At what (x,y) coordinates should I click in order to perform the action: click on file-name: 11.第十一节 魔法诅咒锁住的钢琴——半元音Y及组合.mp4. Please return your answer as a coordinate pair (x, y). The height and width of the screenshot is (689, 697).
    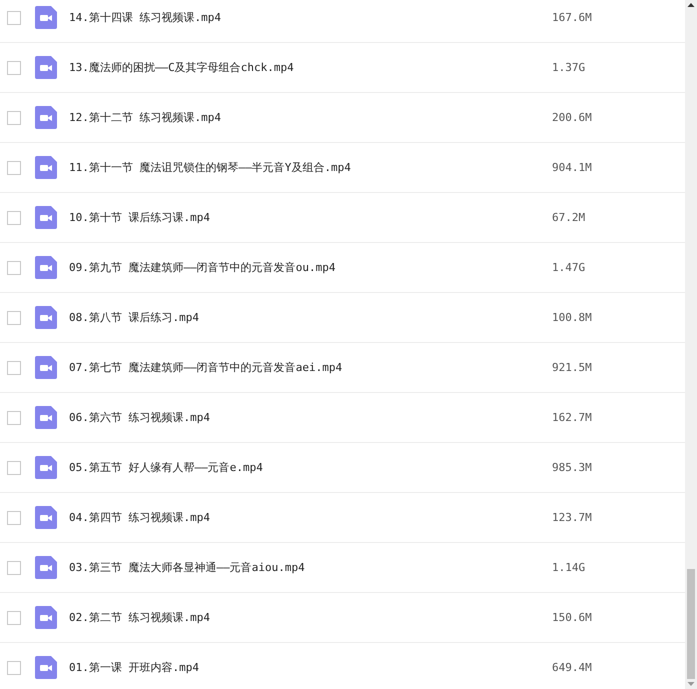
    Looking at the image, I should click on (210, 167).